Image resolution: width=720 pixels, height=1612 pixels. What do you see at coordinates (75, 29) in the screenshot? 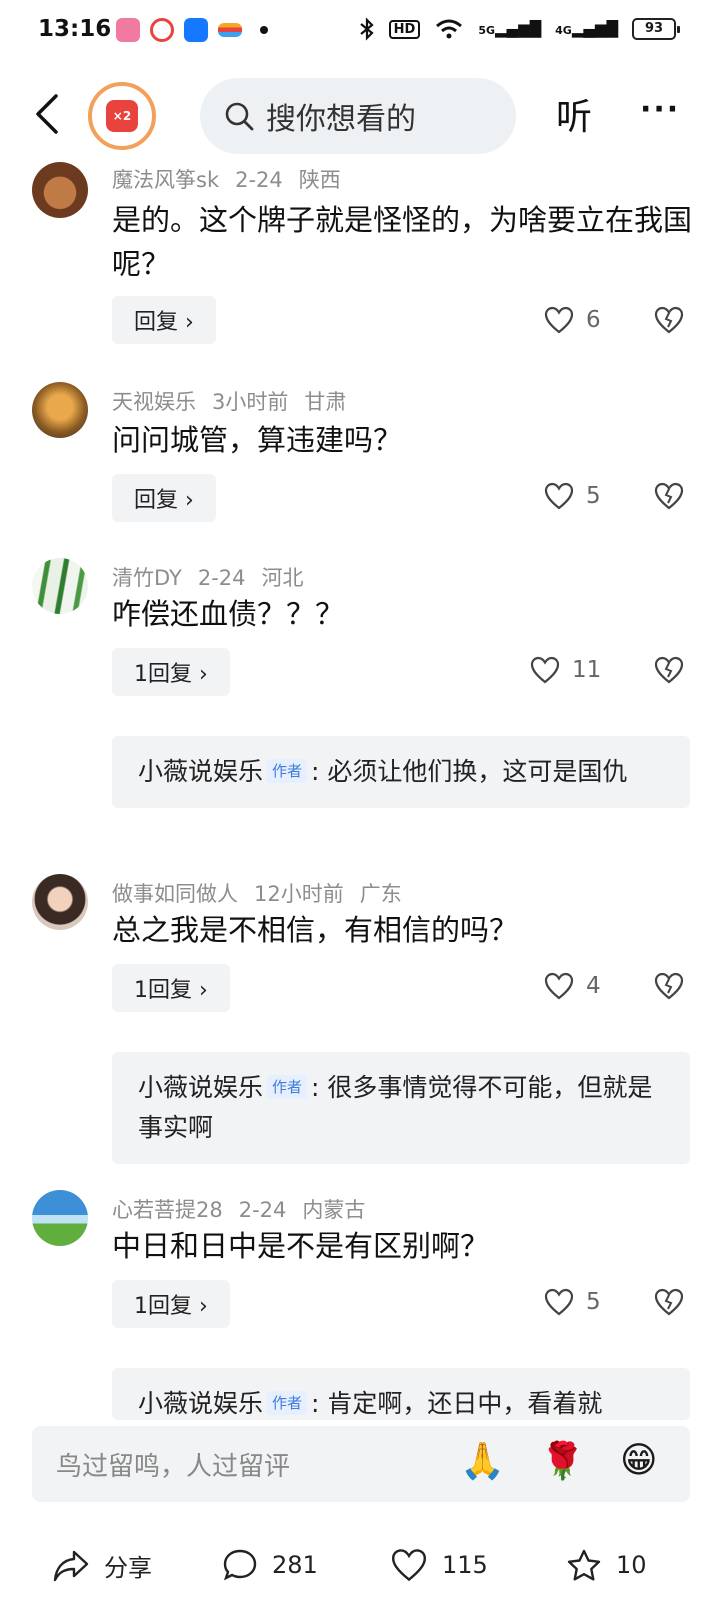
I see `status-time: 13:16` at bounding box center [75, 29].